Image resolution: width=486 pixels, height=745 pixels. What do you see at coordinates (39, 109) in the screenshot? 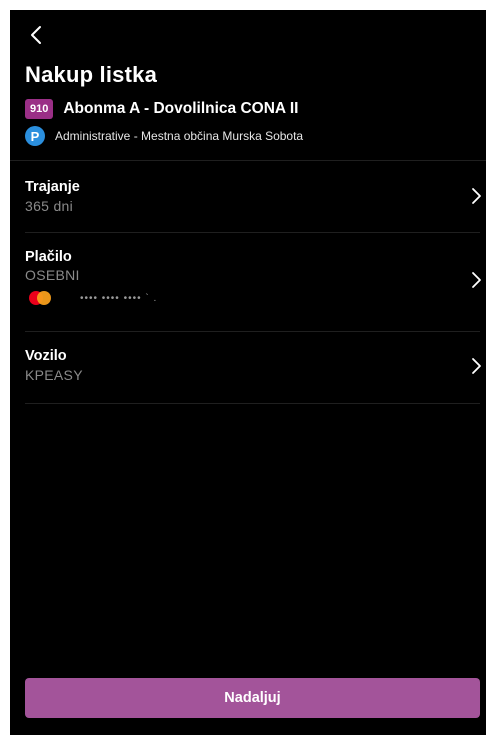
I see `ticket-code-badge: 910` at bounding box center [39, 109].